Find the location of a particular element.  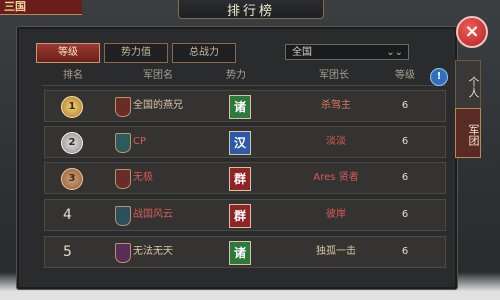

filter-level-button: 等级 is located at coordinates (68, 53).